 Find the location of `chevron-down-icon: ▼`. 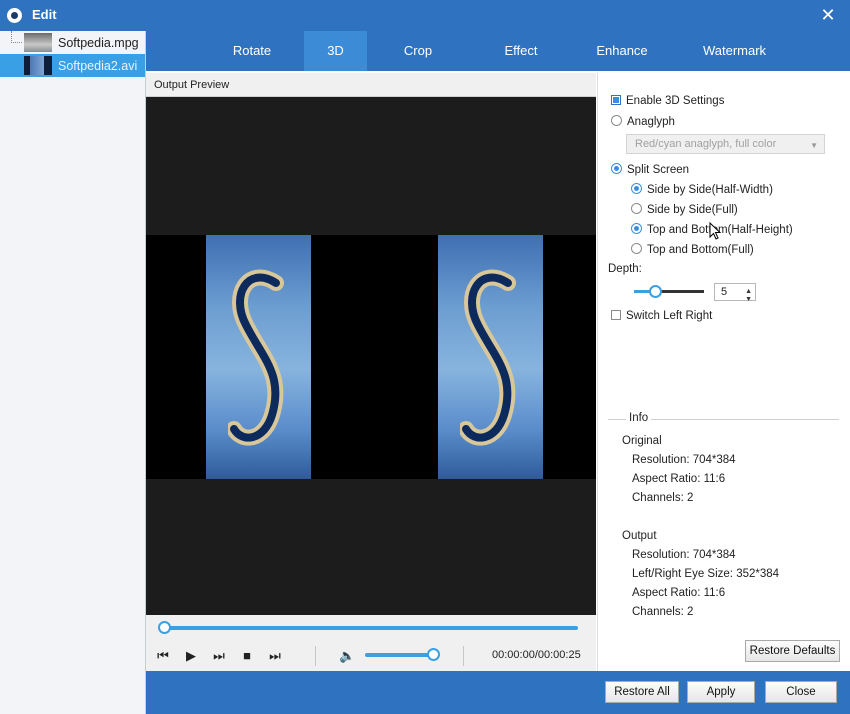

chevron-down-icon: ▼ is located at coordinates (814, 145).